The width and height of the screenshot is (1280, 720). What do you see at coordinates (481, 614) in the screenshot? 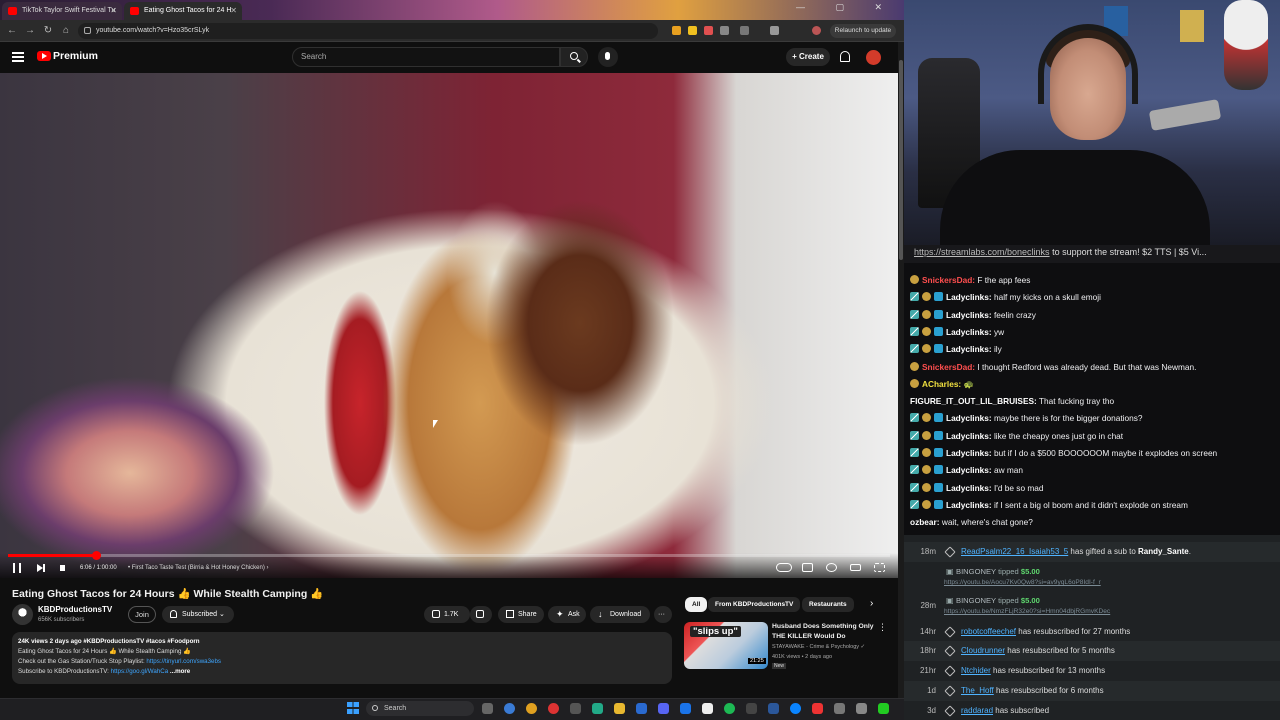
I see `dislike-button` at bounding box center [481, 614].